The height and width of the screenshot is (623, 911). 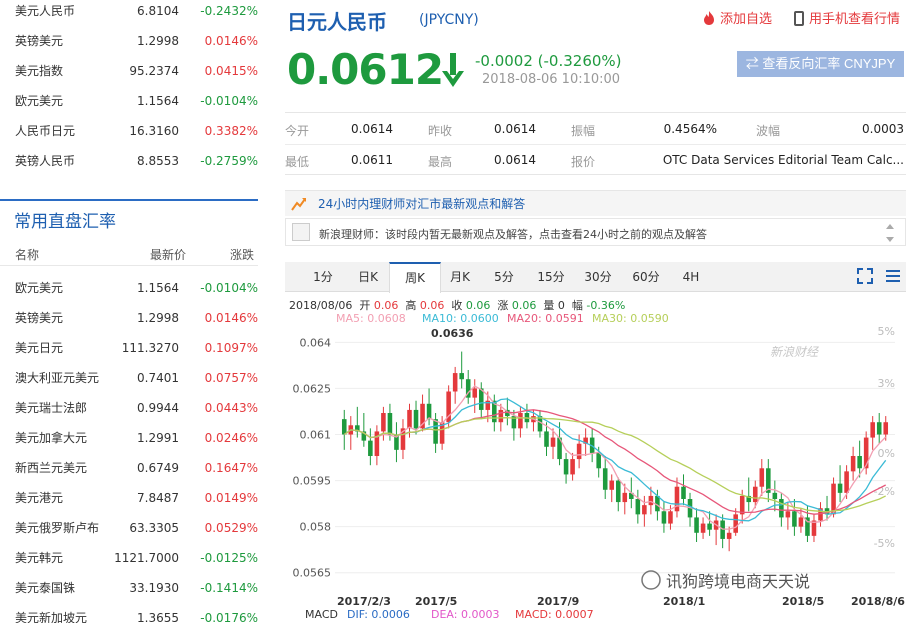 What do you see at coordinates (321, 305) in the screenshot?
I see `candle-date: 2018/08/06` at bounding box center [321, 305].